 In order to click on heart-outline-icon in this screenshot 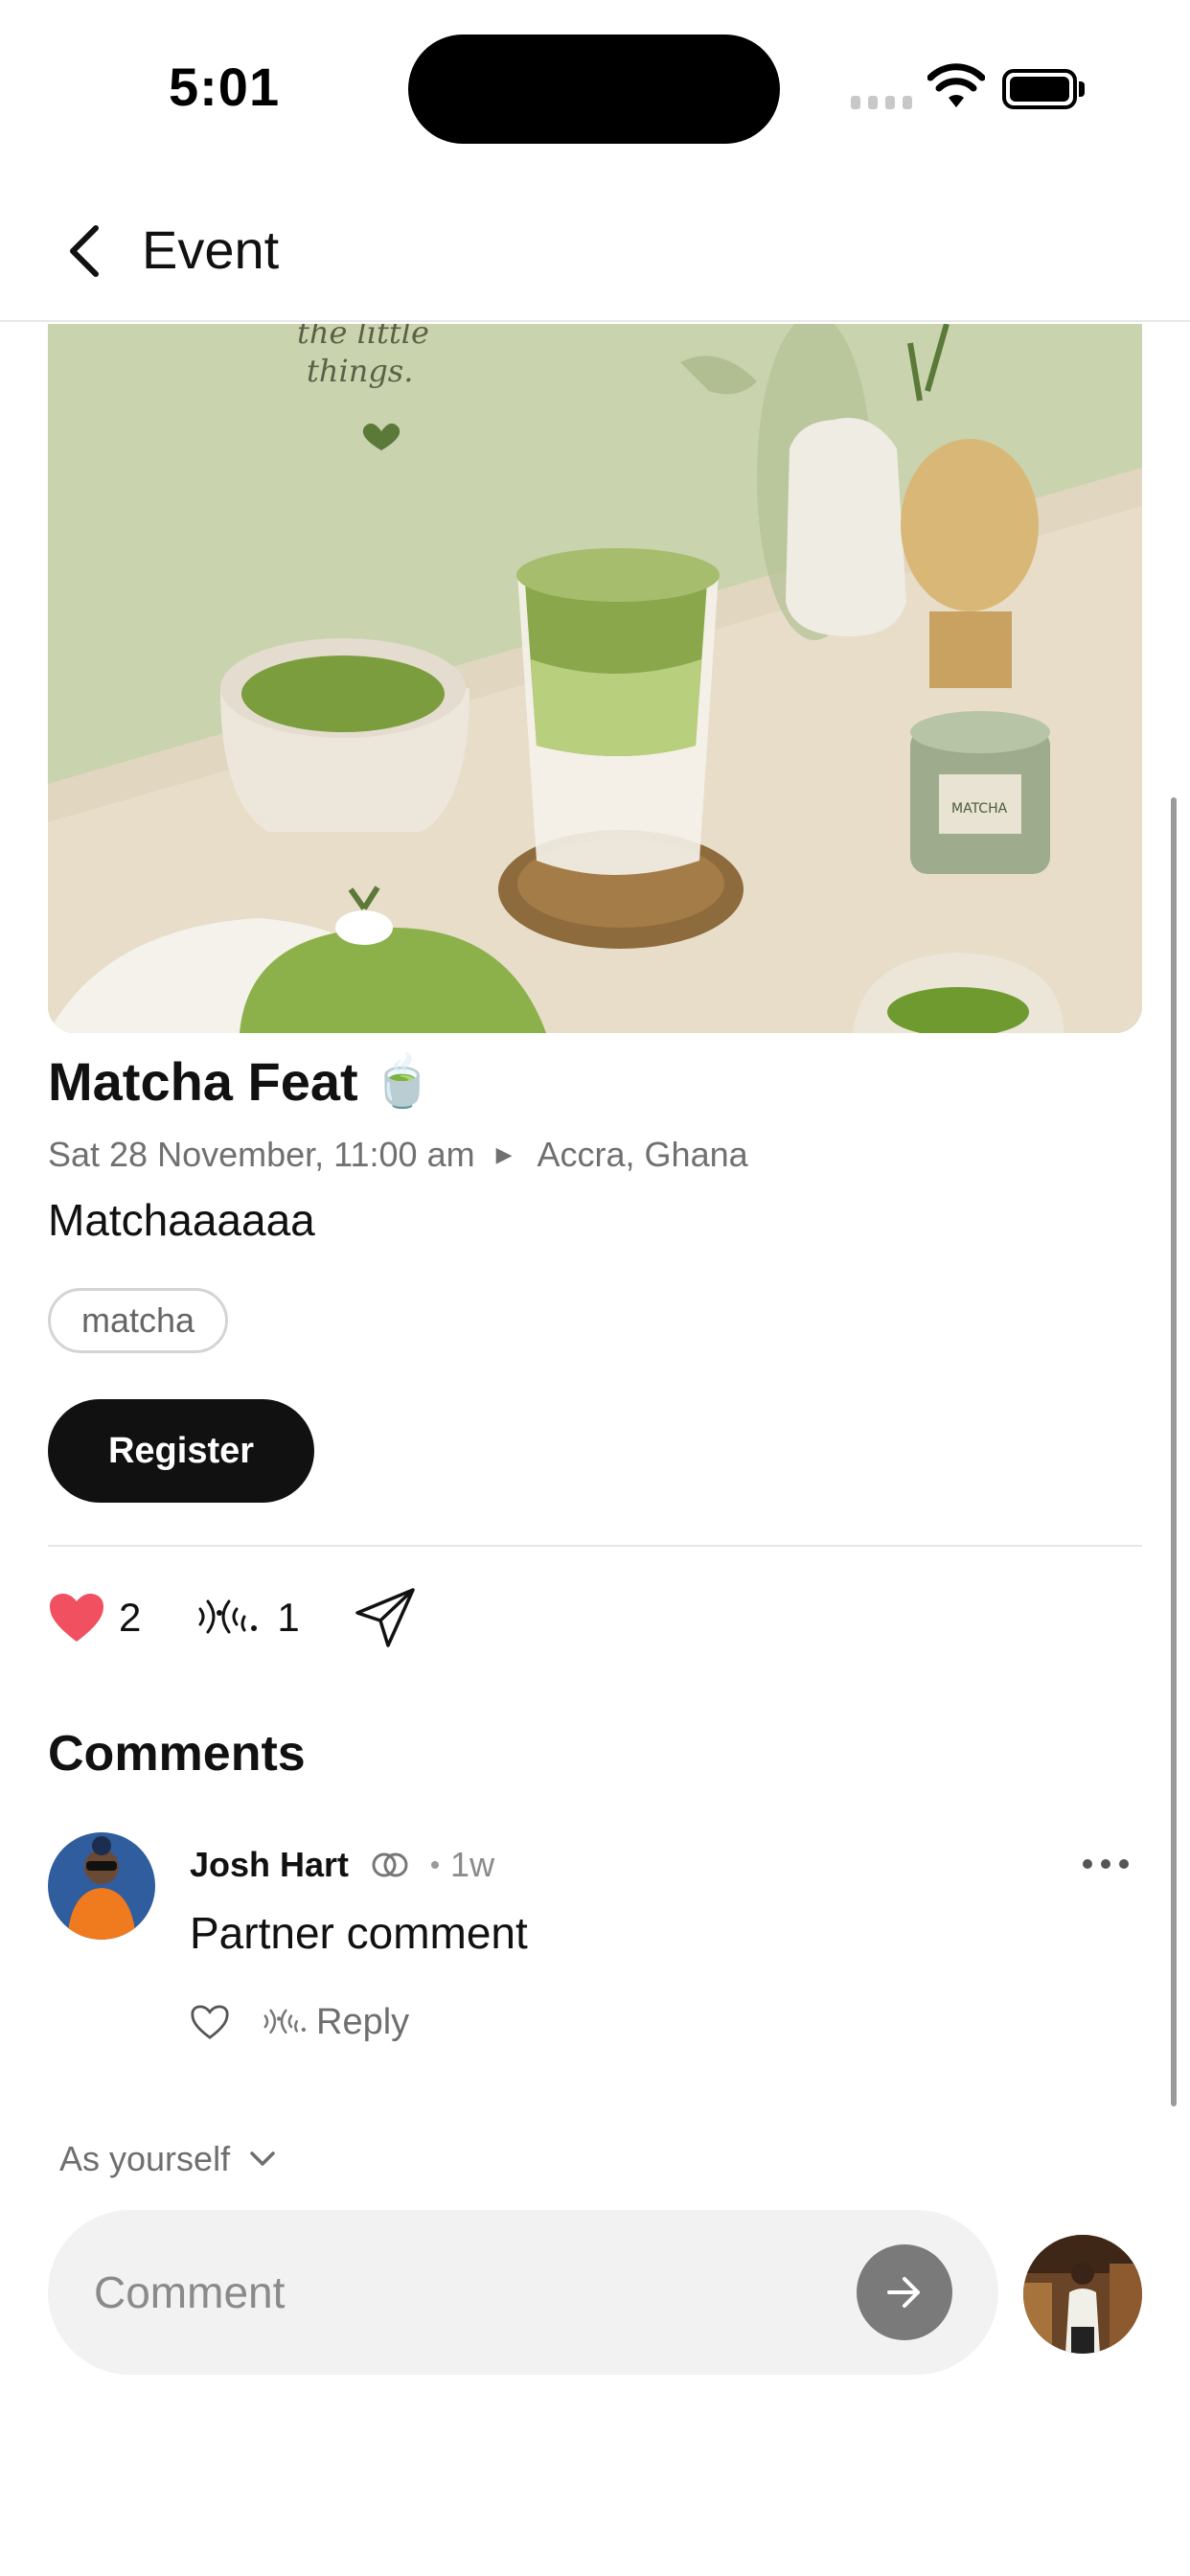, I will do `click(210, 2022)`.